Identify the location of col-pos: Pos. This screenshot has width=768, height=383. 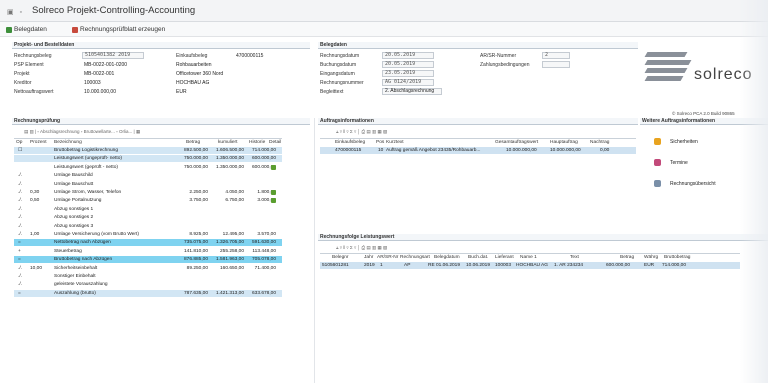
(380, 142).